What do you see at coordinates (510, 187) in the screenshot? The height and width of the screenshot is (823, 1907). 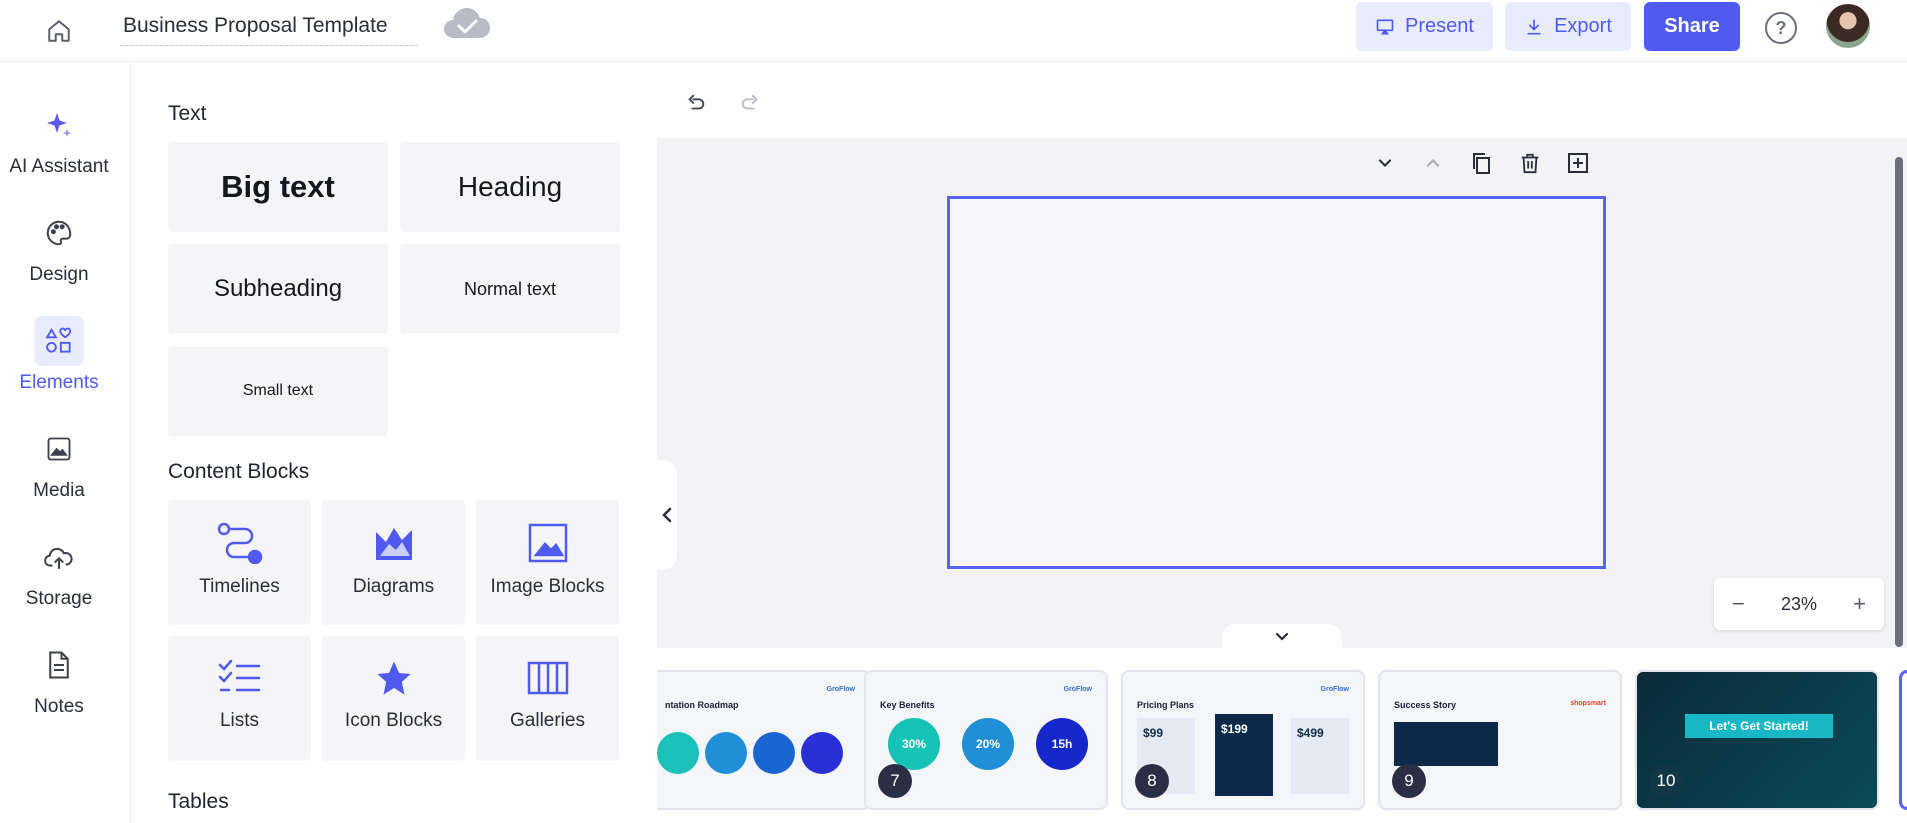 I see `heading-block: Heading` at bounding box center [510, 187].